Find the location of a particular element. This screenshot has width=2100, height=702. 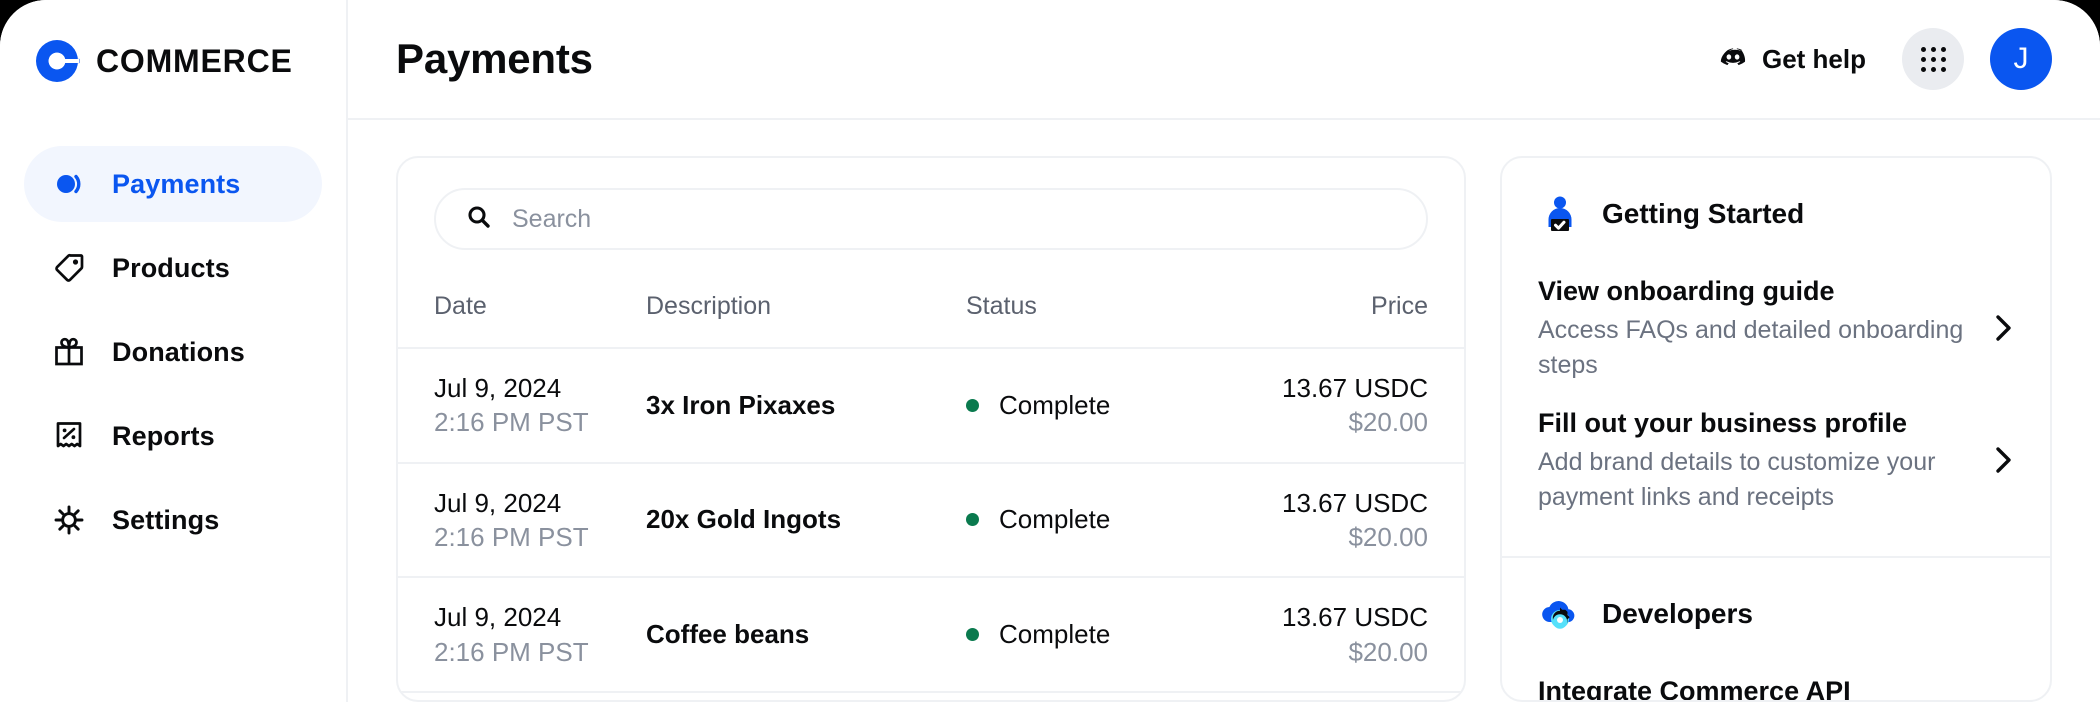

gear-icon is located at coordinates (69, 520).